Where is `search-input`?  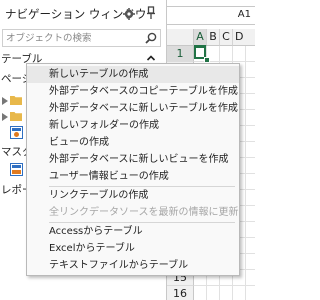
search-input is located at coordinates (73, 38).